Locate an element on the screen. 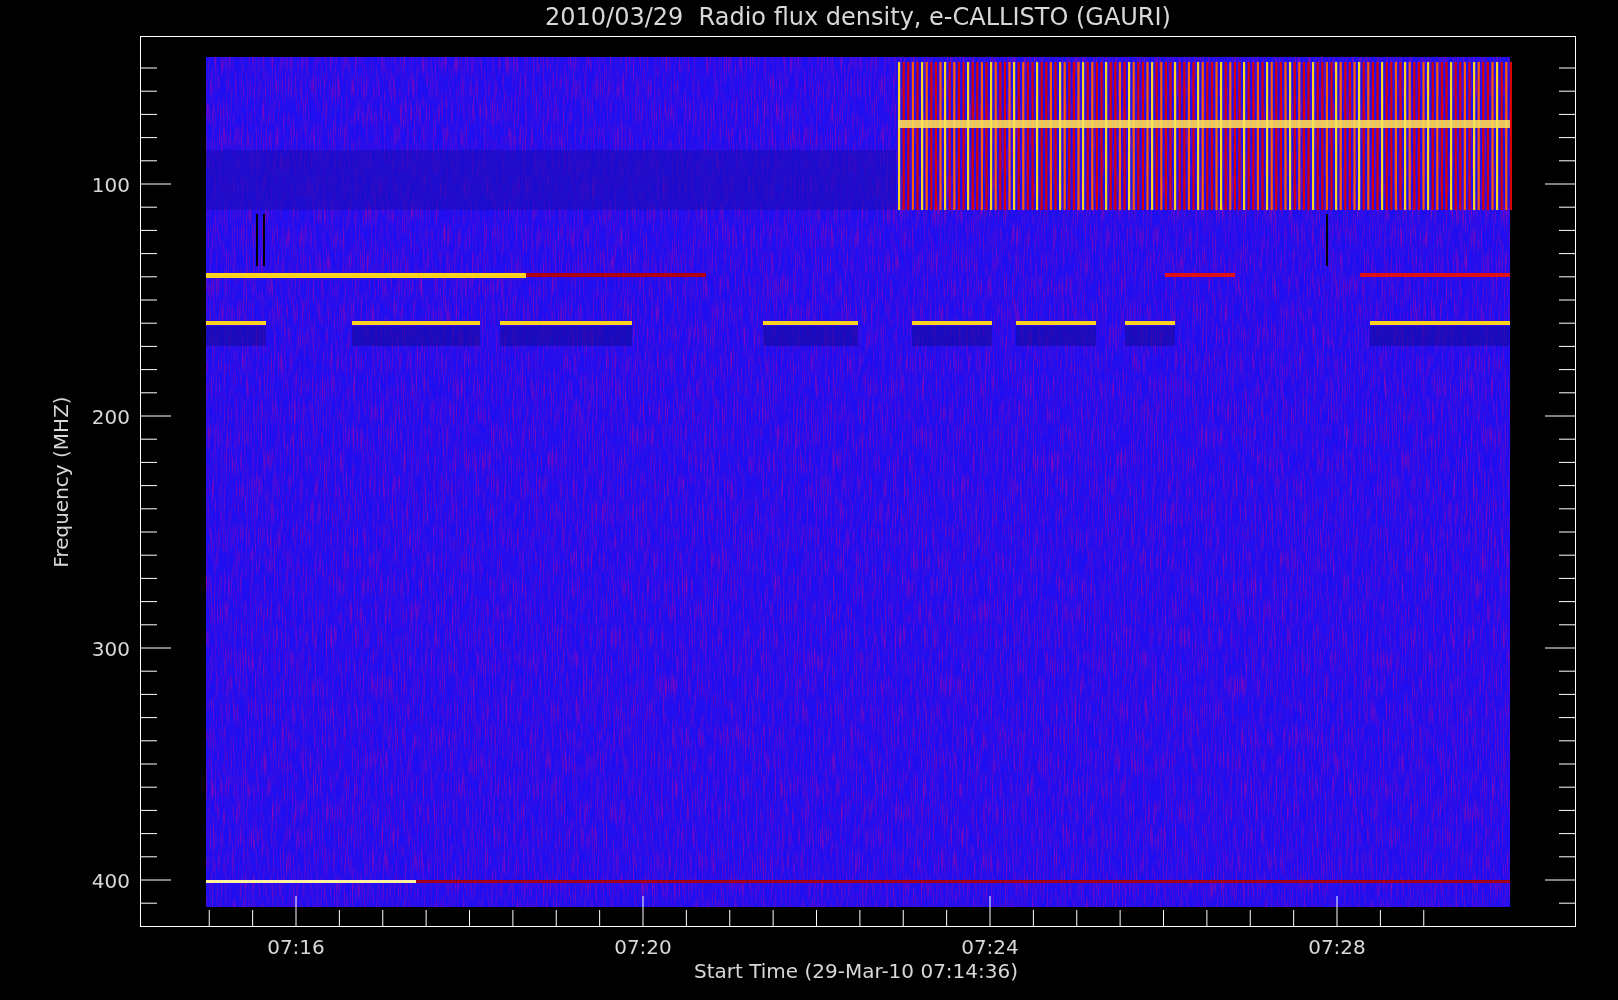 This screenshot has height=1000, width=1618. plot-title: 2010/03/29 Radio flux density, e-CALLISTO (GAURI) is located at coordinates (858, 17).